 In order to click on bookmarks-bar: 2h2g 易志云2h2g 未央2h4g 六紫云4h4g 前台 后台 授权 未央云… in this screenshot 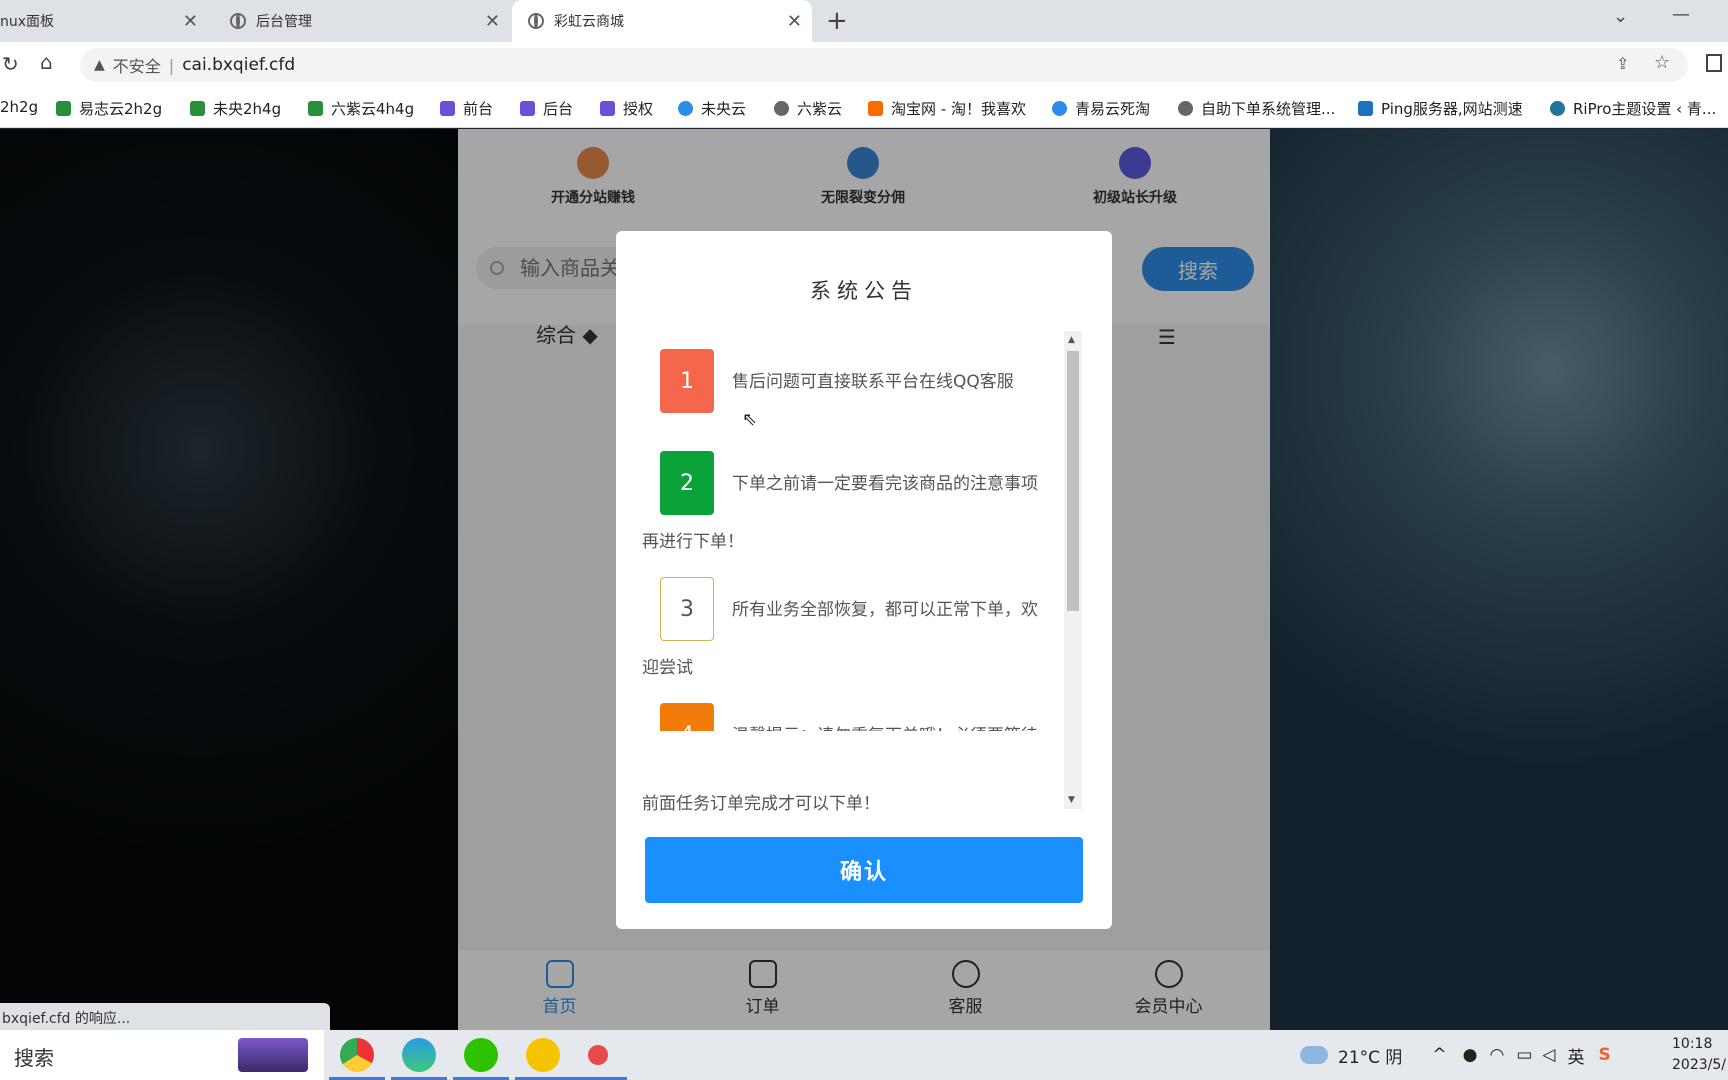, I will do `click(864, 108)`.